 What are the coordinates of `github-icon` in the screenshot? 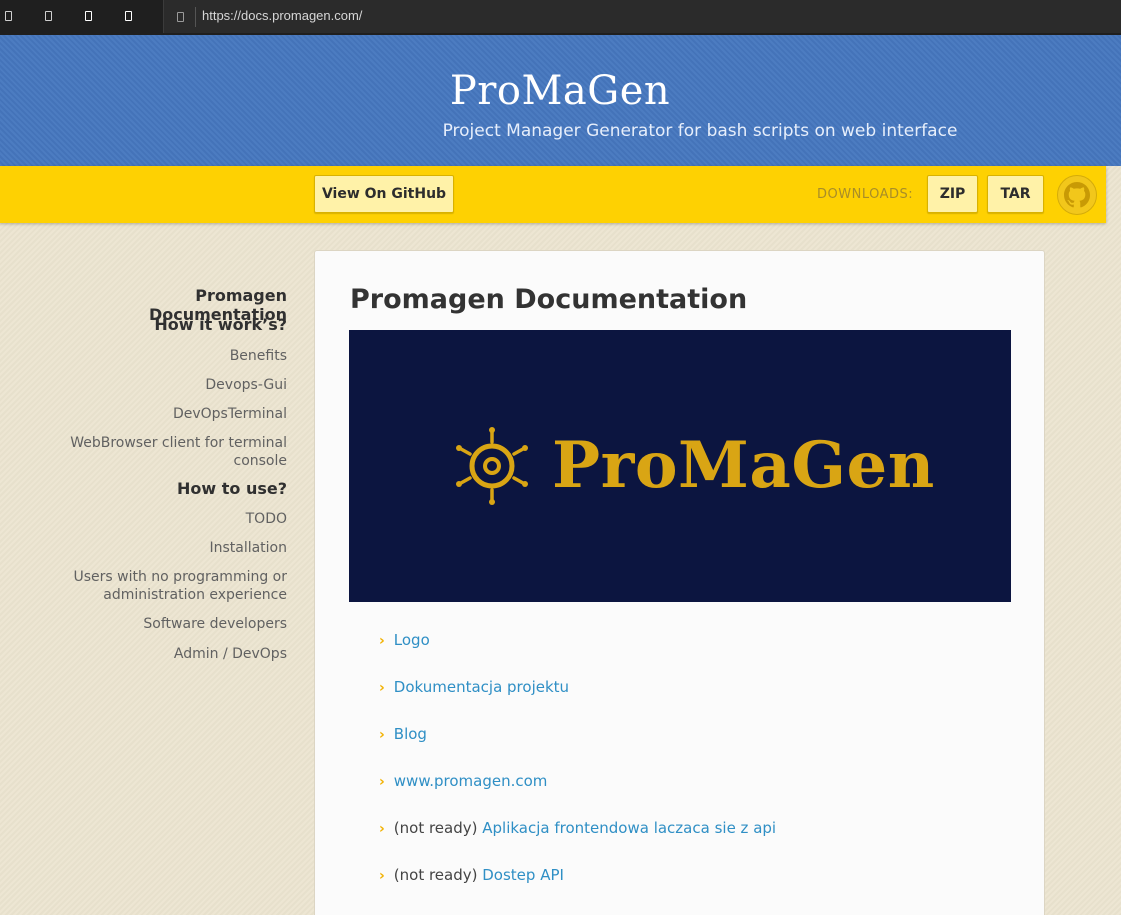 It's located at (1077, 195).